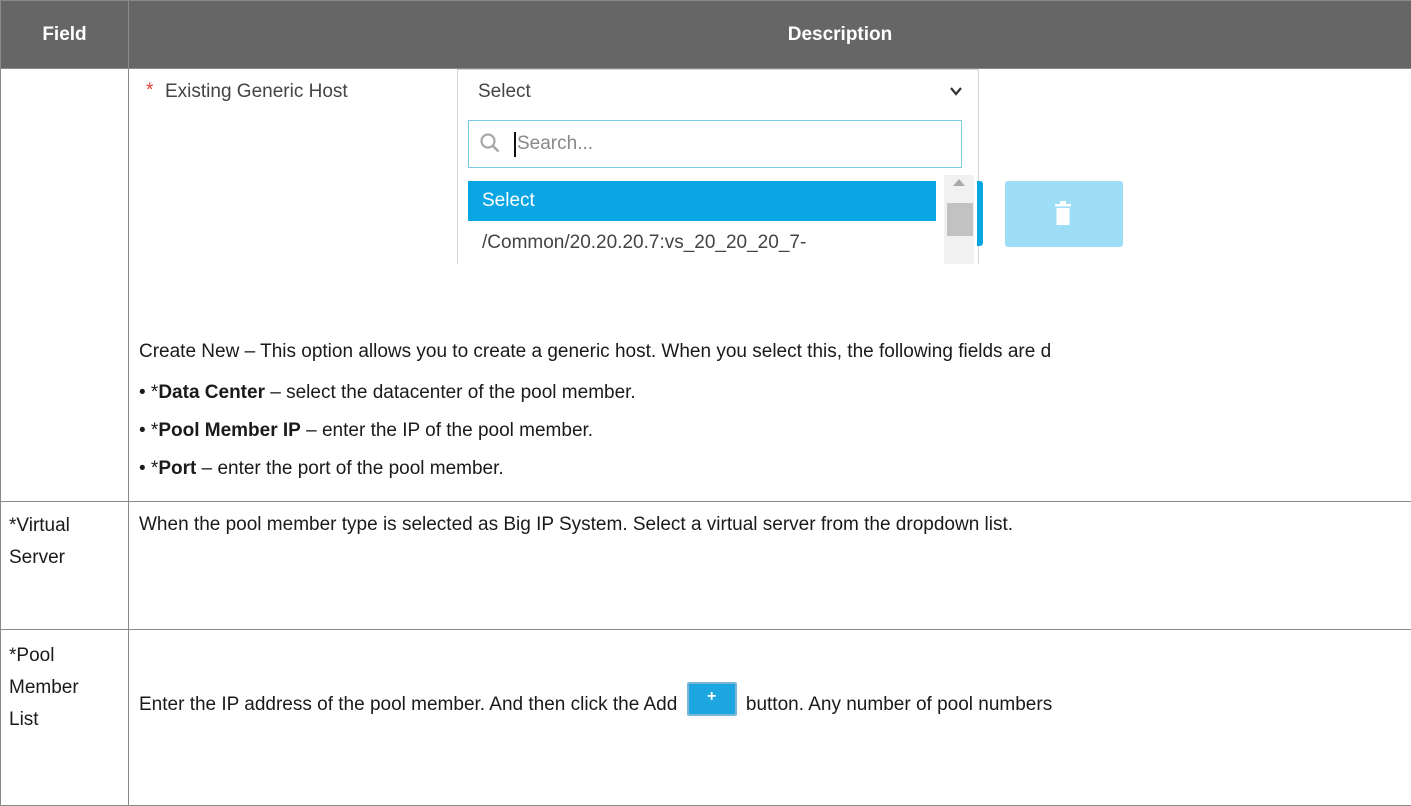 The width and height of the screenshot is (1411, 806). Describe the element at coordinates (280, 91) in the screenshot. I see `existing-generic-host-label: Existing Generic Host` at that location.